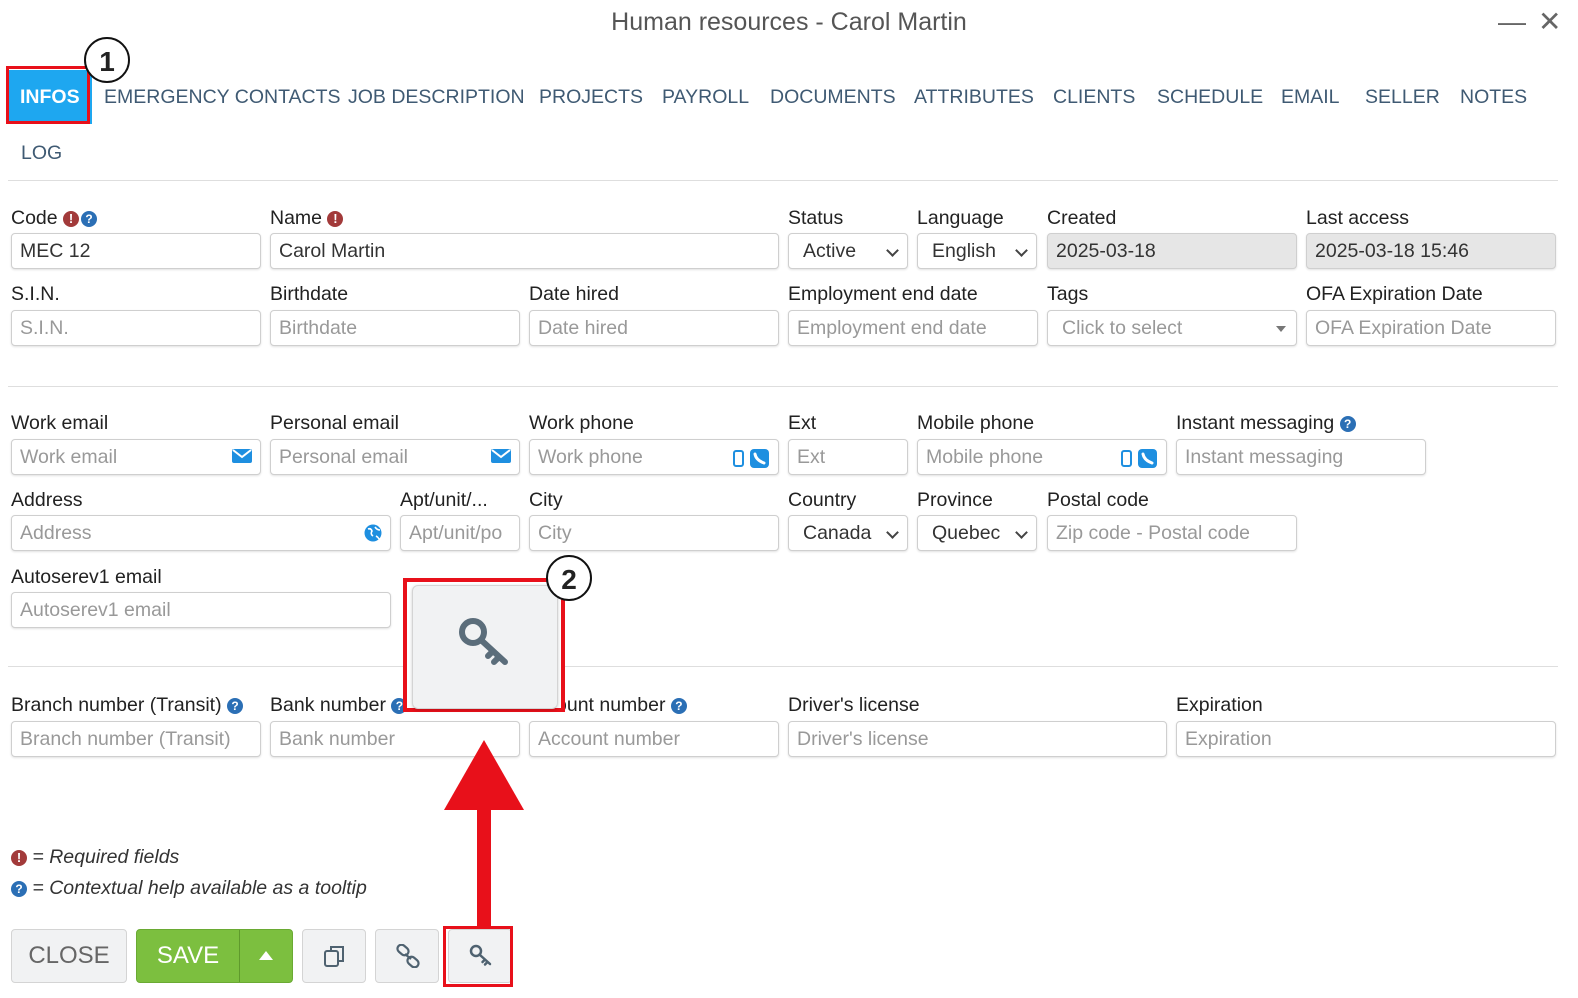 Image resolution: width=1578 pixels, height=998 pixels. I want to click on branch-number-field: Branch number (Transit), so click(136, 739).